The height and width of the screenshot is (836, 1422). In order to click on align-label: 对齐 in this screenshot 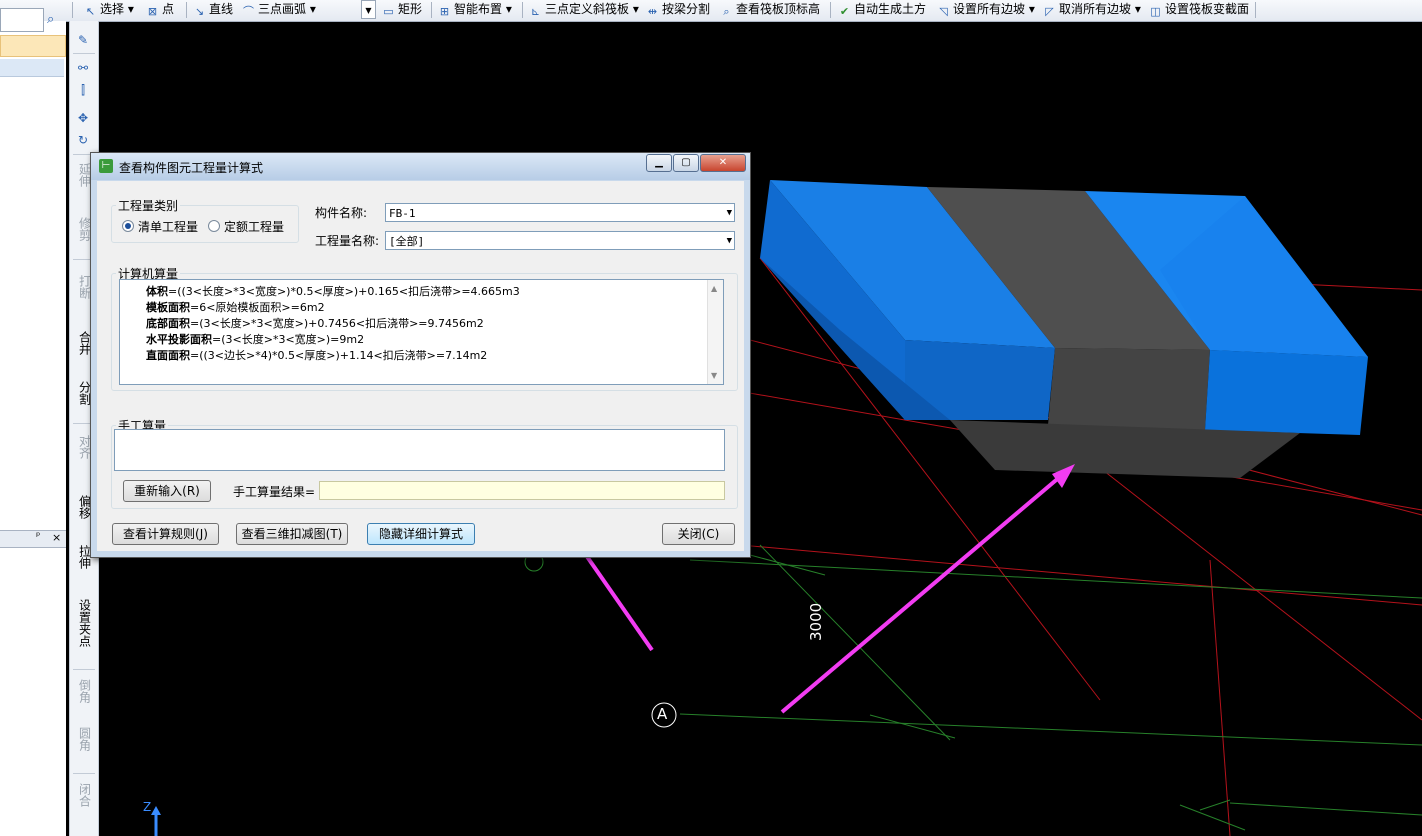, I will do `click(84, 447)`.